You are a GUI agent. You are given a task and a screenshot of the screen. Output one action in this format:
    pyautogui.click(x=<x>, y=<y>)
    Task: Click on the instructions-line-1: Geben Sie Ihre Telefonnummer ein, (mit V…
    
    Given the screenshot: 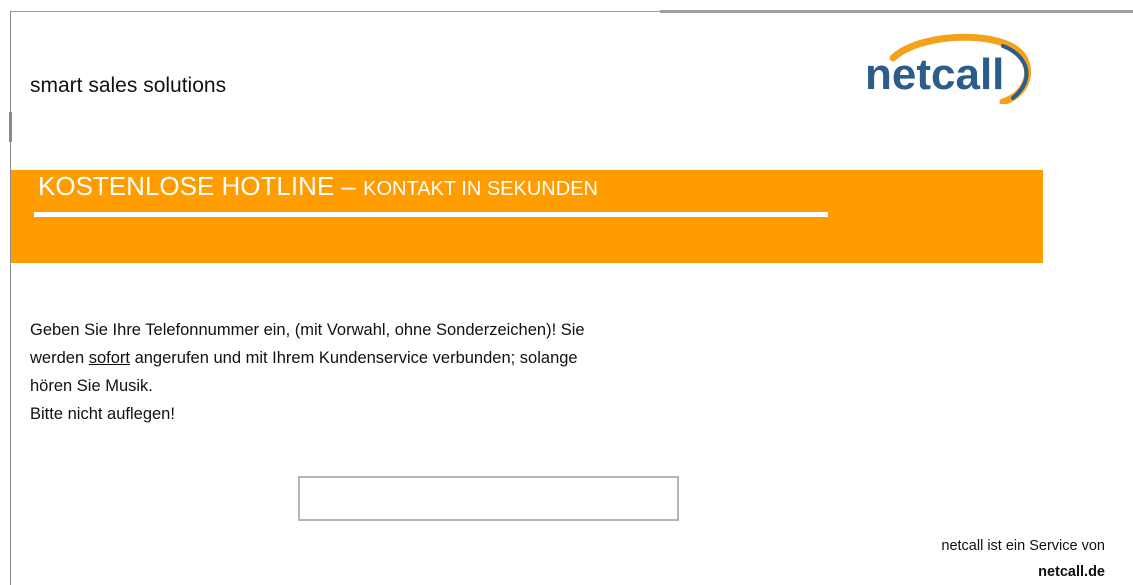 What is the action you would take?
    pyautogui.click(x=307, y=330)
    